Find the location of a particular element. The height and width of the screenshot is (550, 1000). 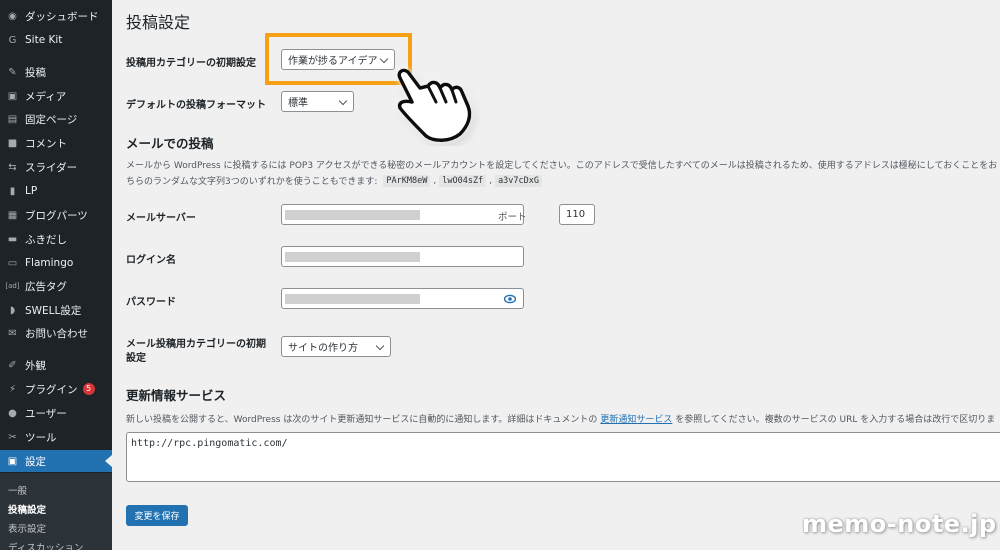

eye-icon is located at coordinates (510, 299).